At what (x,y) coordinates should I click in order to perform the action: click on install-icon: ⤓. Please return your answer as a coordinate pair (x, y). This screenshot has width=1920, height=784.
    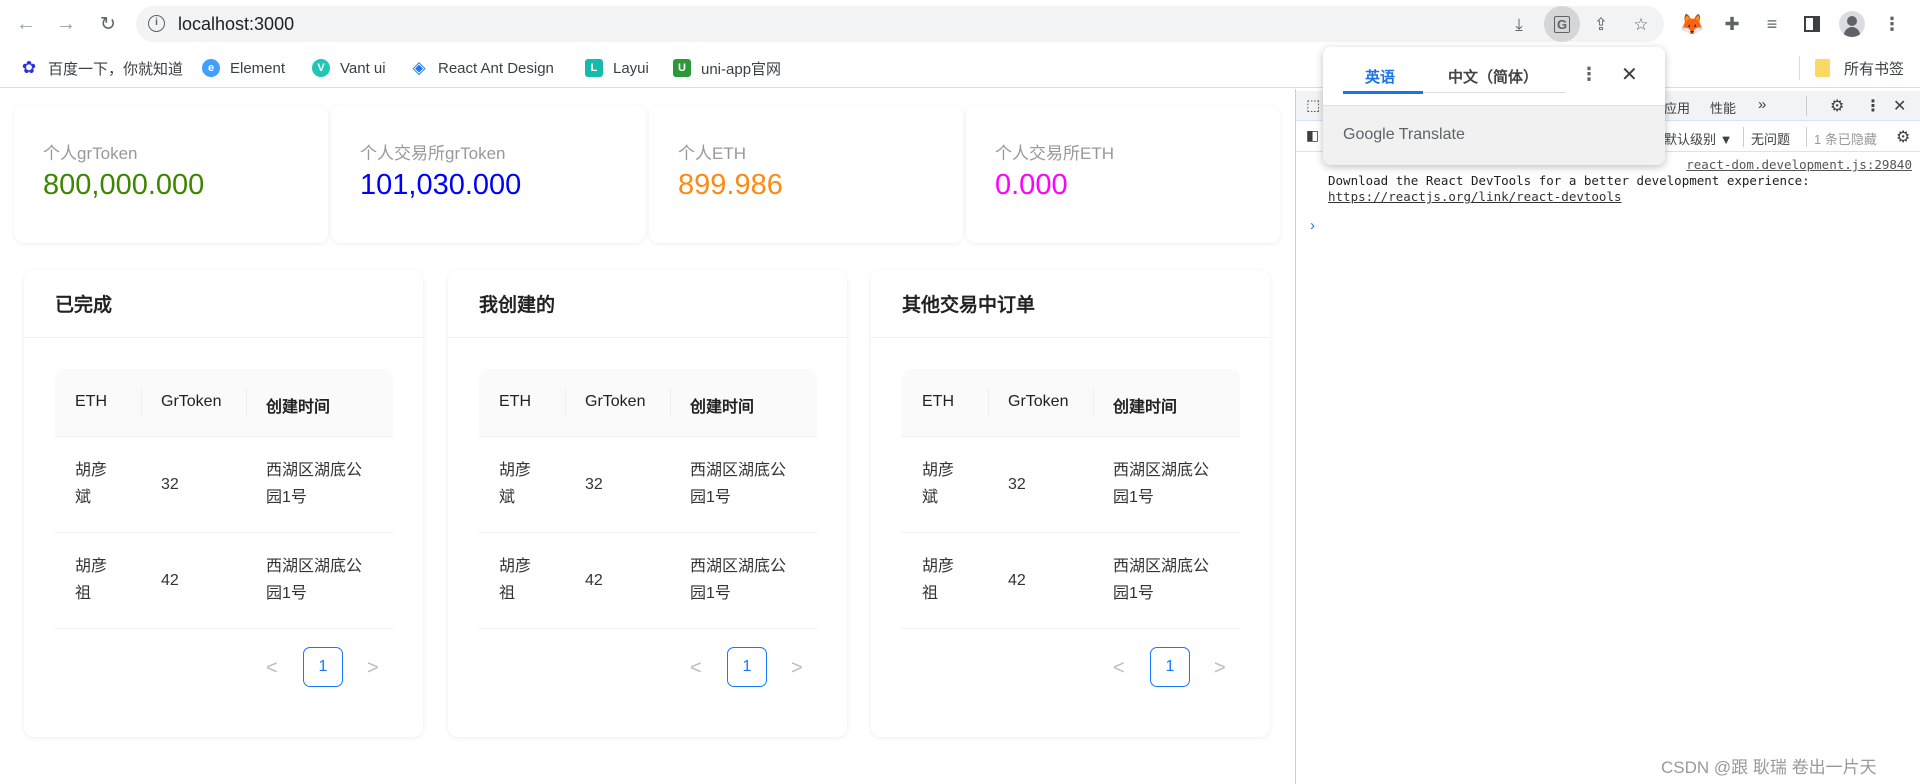
    Looking at the image, I should click on (1519, 25).